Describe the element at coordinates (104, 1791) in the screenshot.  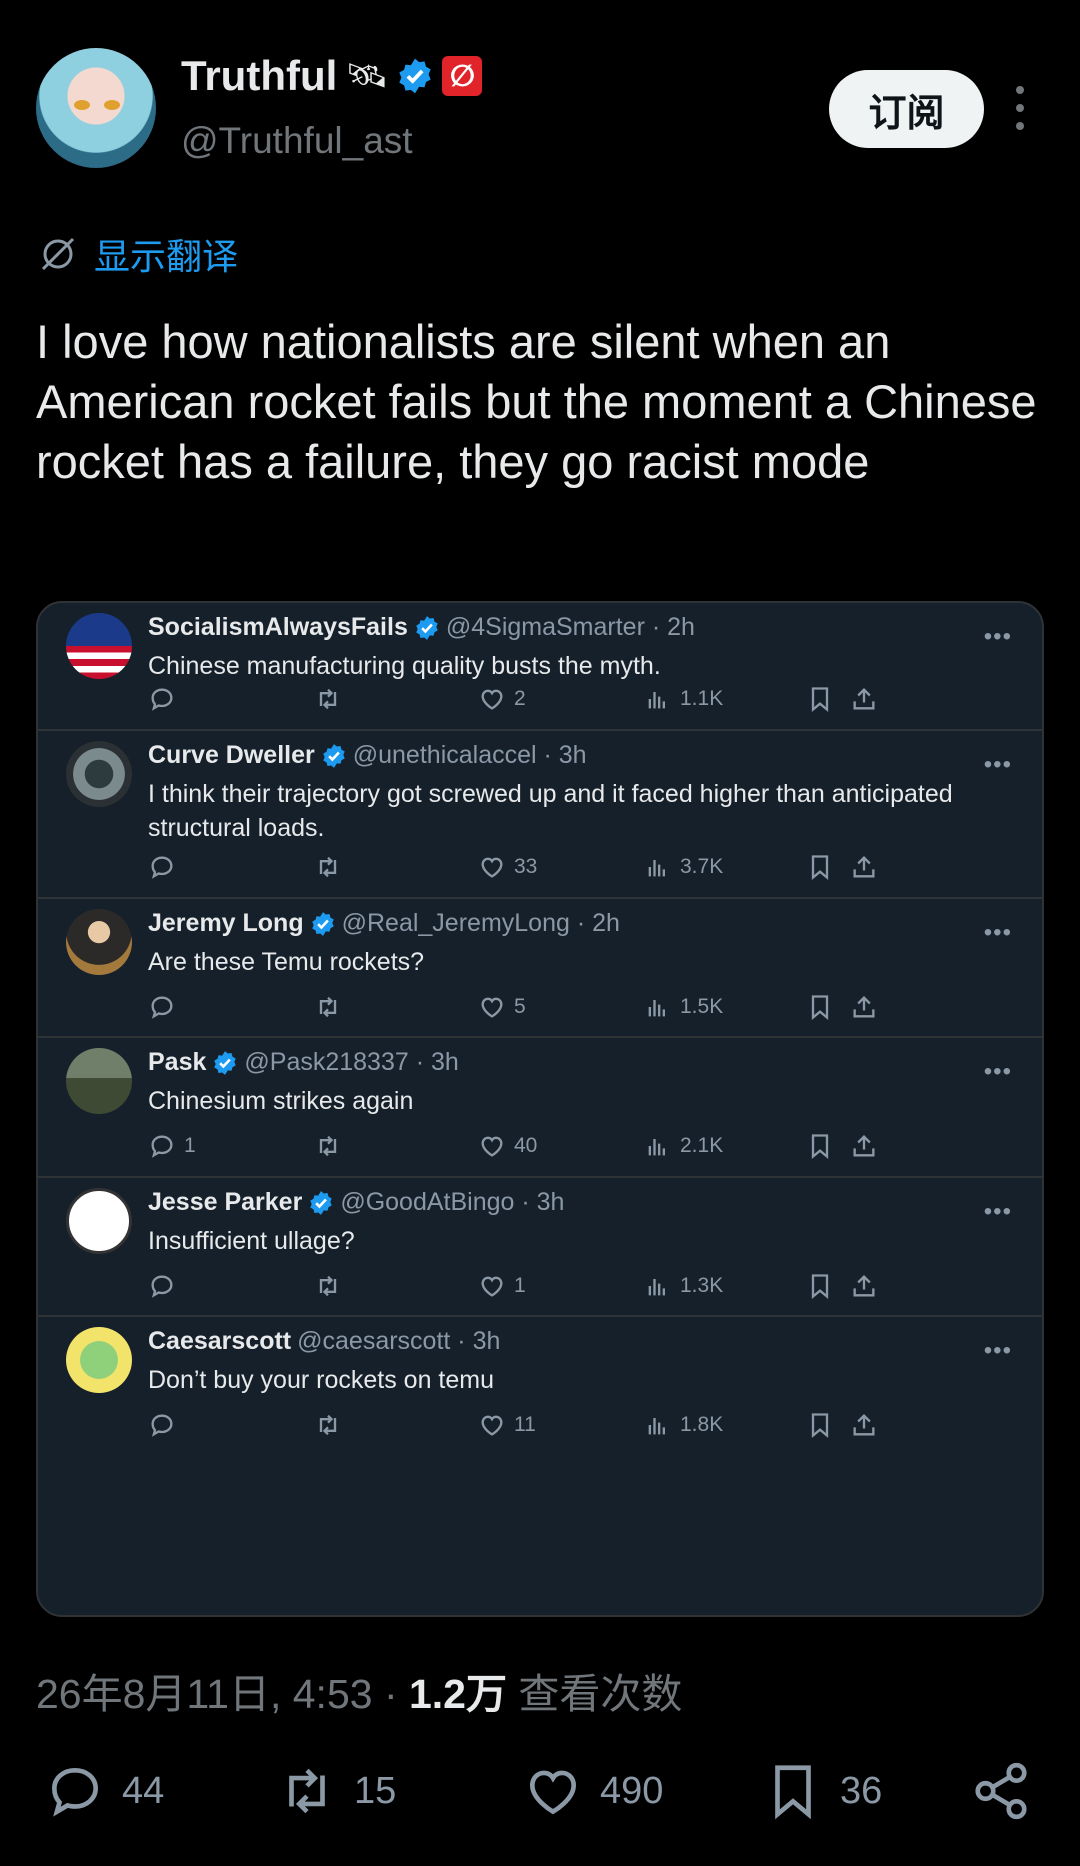
I see `reply-button: 44` at that location.